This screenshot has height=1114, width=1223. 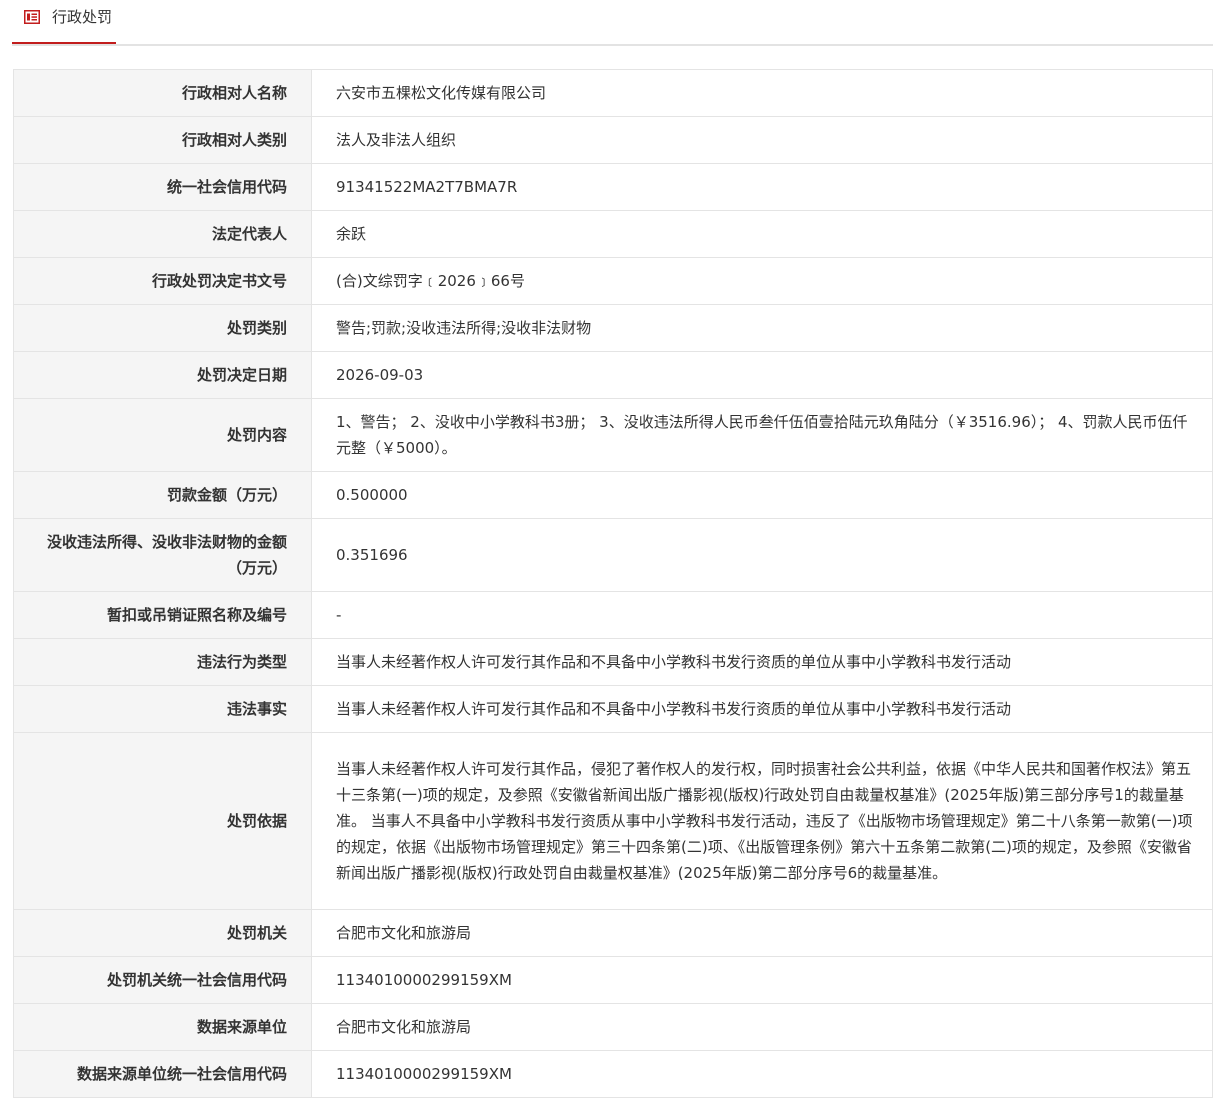 I want to click on table-row: 行政相对人类别 法人及非法人组织, so click(x=613, y=140).